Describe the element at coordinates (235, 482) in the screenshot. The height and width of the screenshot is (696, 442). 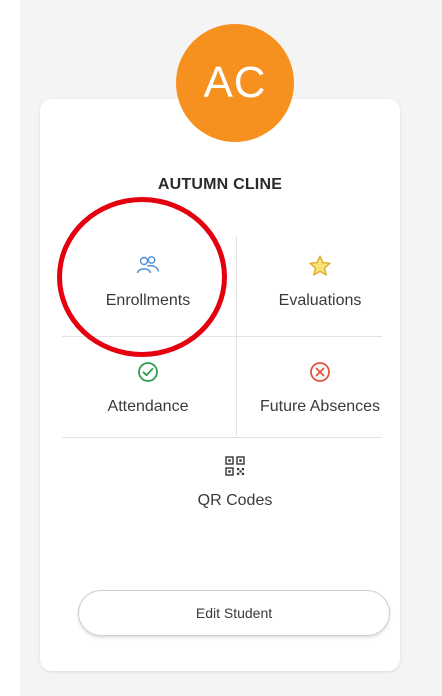
I see `tile-qr-codes: QR Codes` at that location.